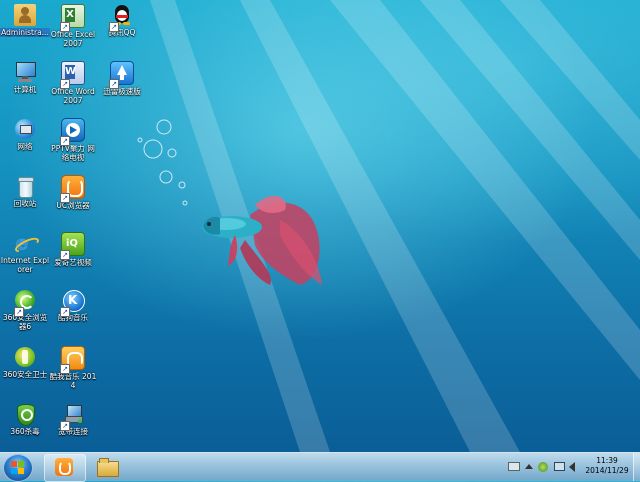  I want to click on desktop-icon-broadband: ↗ 宽带连接, so click(73, 419).